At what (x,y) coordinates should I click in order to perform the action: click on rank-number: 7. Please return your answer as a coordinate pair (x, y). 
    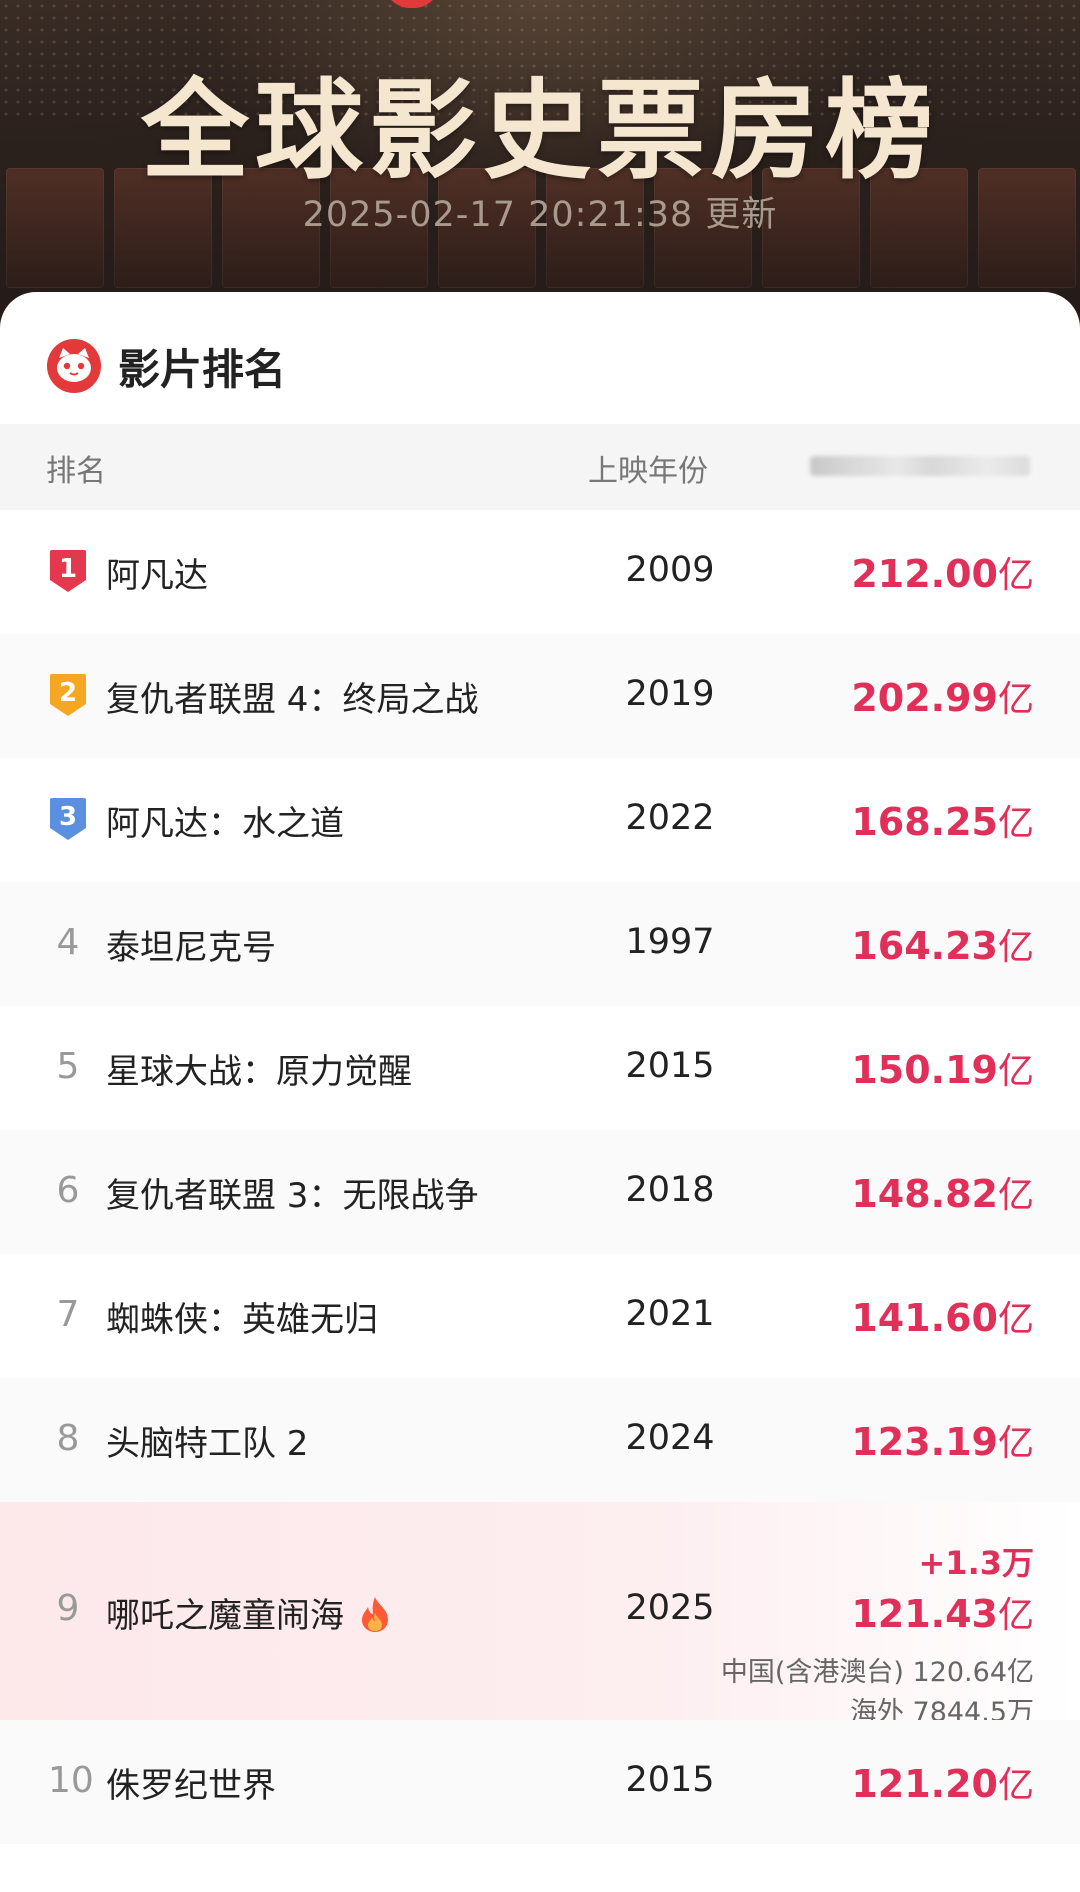
    Looking at the image, I should click on (68, 1314).